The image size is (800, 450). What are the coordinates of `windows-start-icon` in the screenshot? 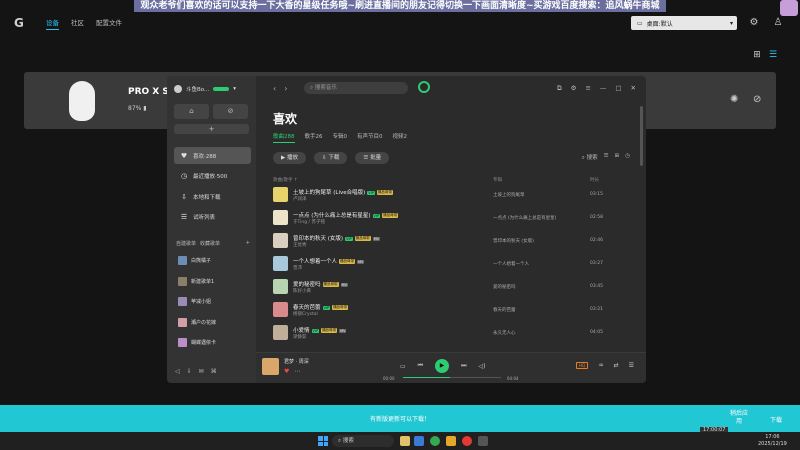 It's located at (323, 441).